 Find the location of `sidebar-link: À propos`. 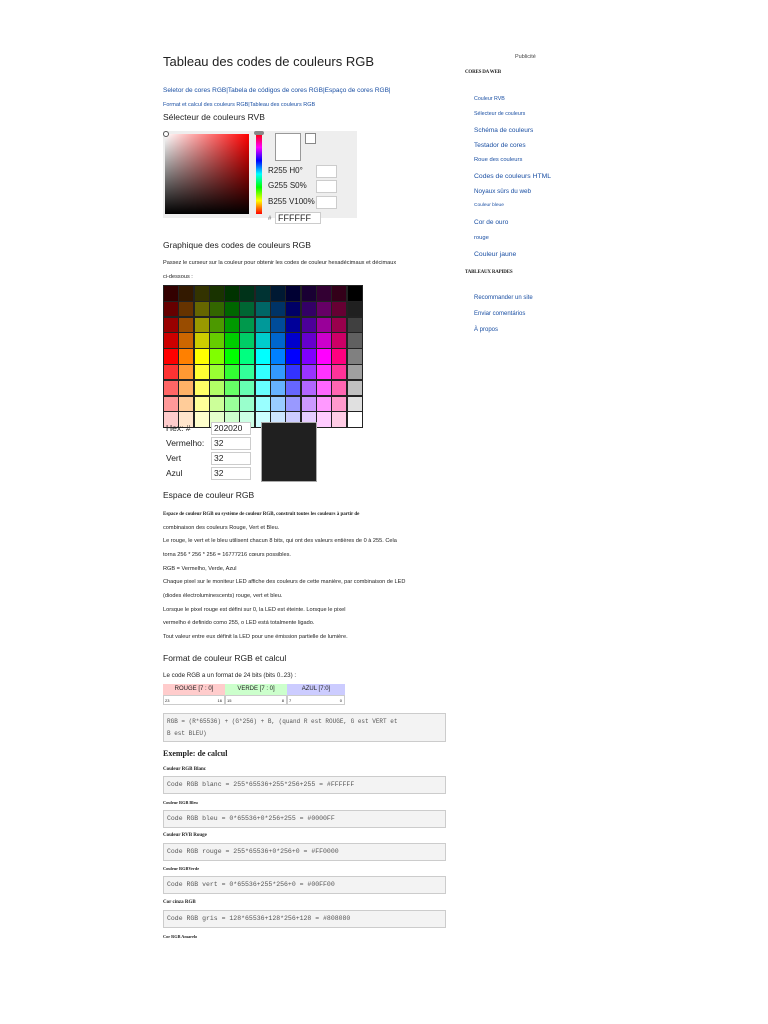

sidebar-link: À propos is located at coordinates (486, 330).